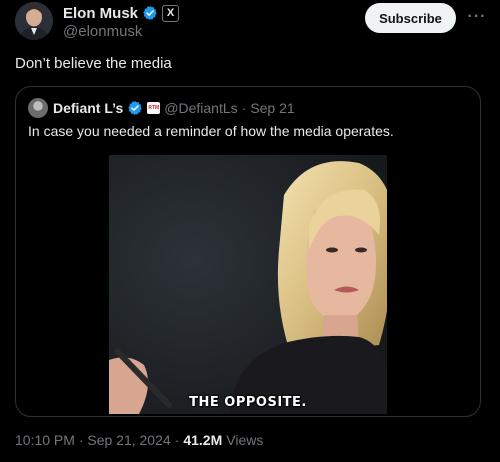 The image size is (500, 462). What do you see at coordinates (410, 18) in the screenshot?
I see `subscribe-button: Subscribe` at bounding box center [410, 18].